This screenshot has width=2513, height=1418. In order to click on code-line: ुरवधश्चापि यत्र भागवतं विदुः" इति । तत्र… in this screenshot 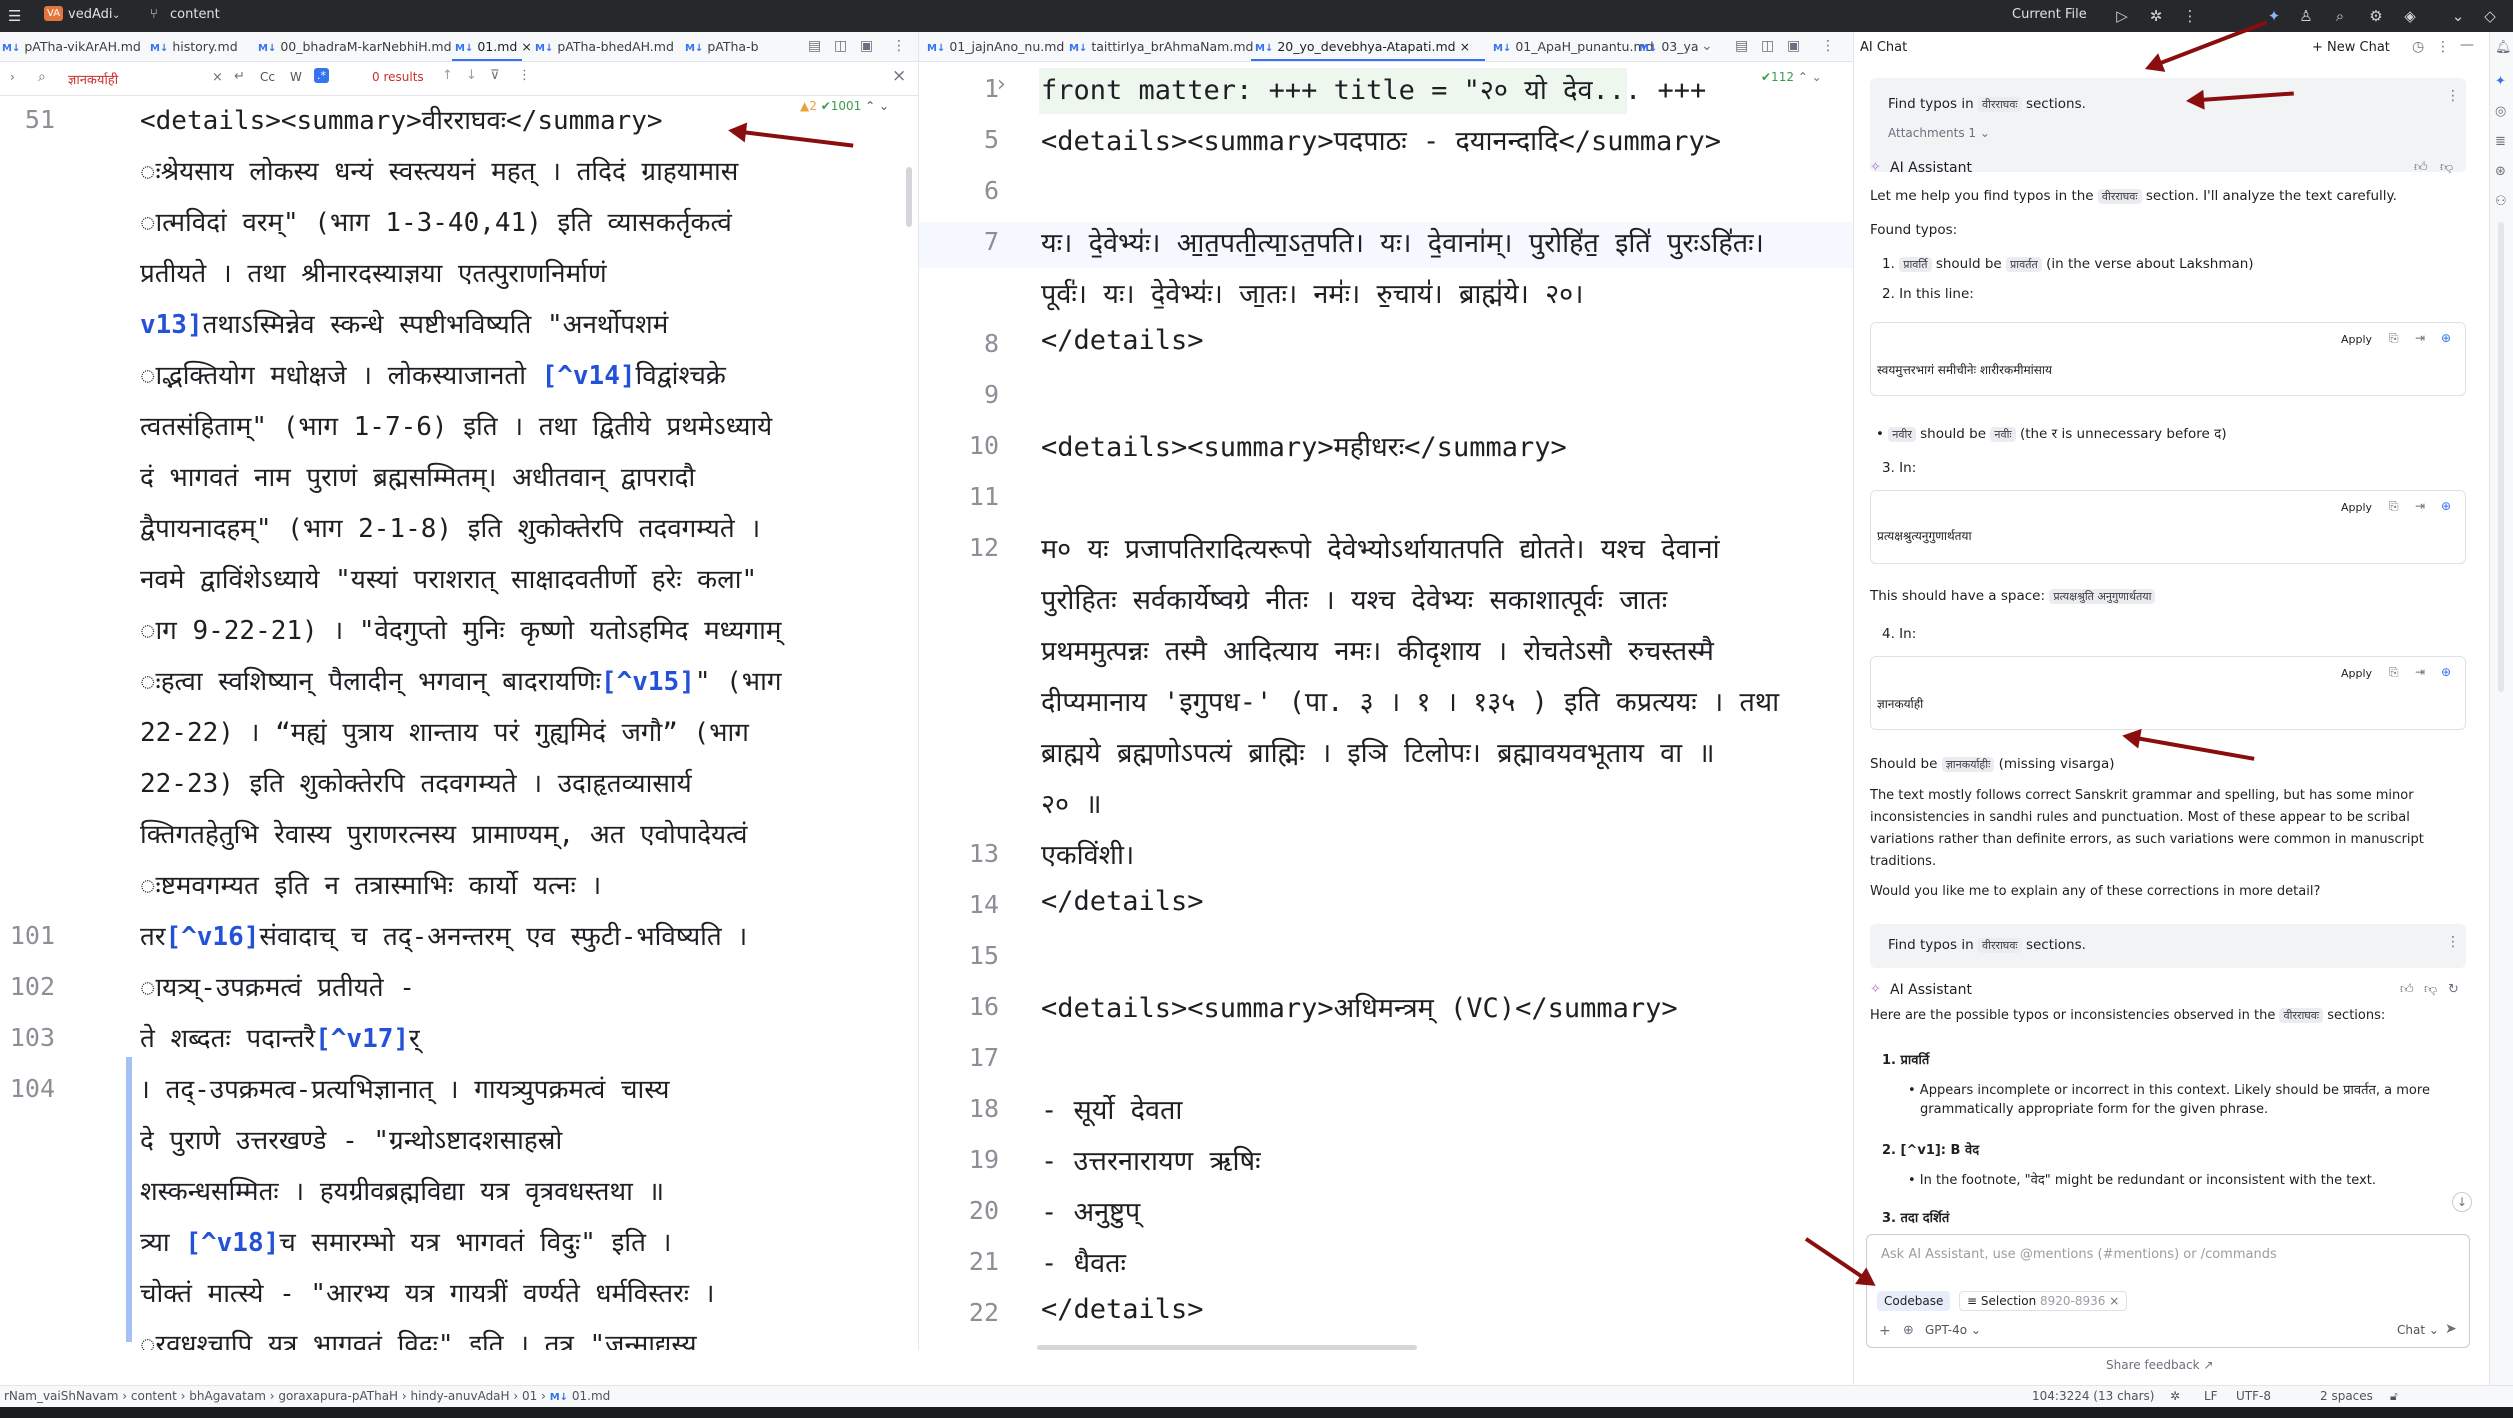, I will do `click(520, 1337)`.